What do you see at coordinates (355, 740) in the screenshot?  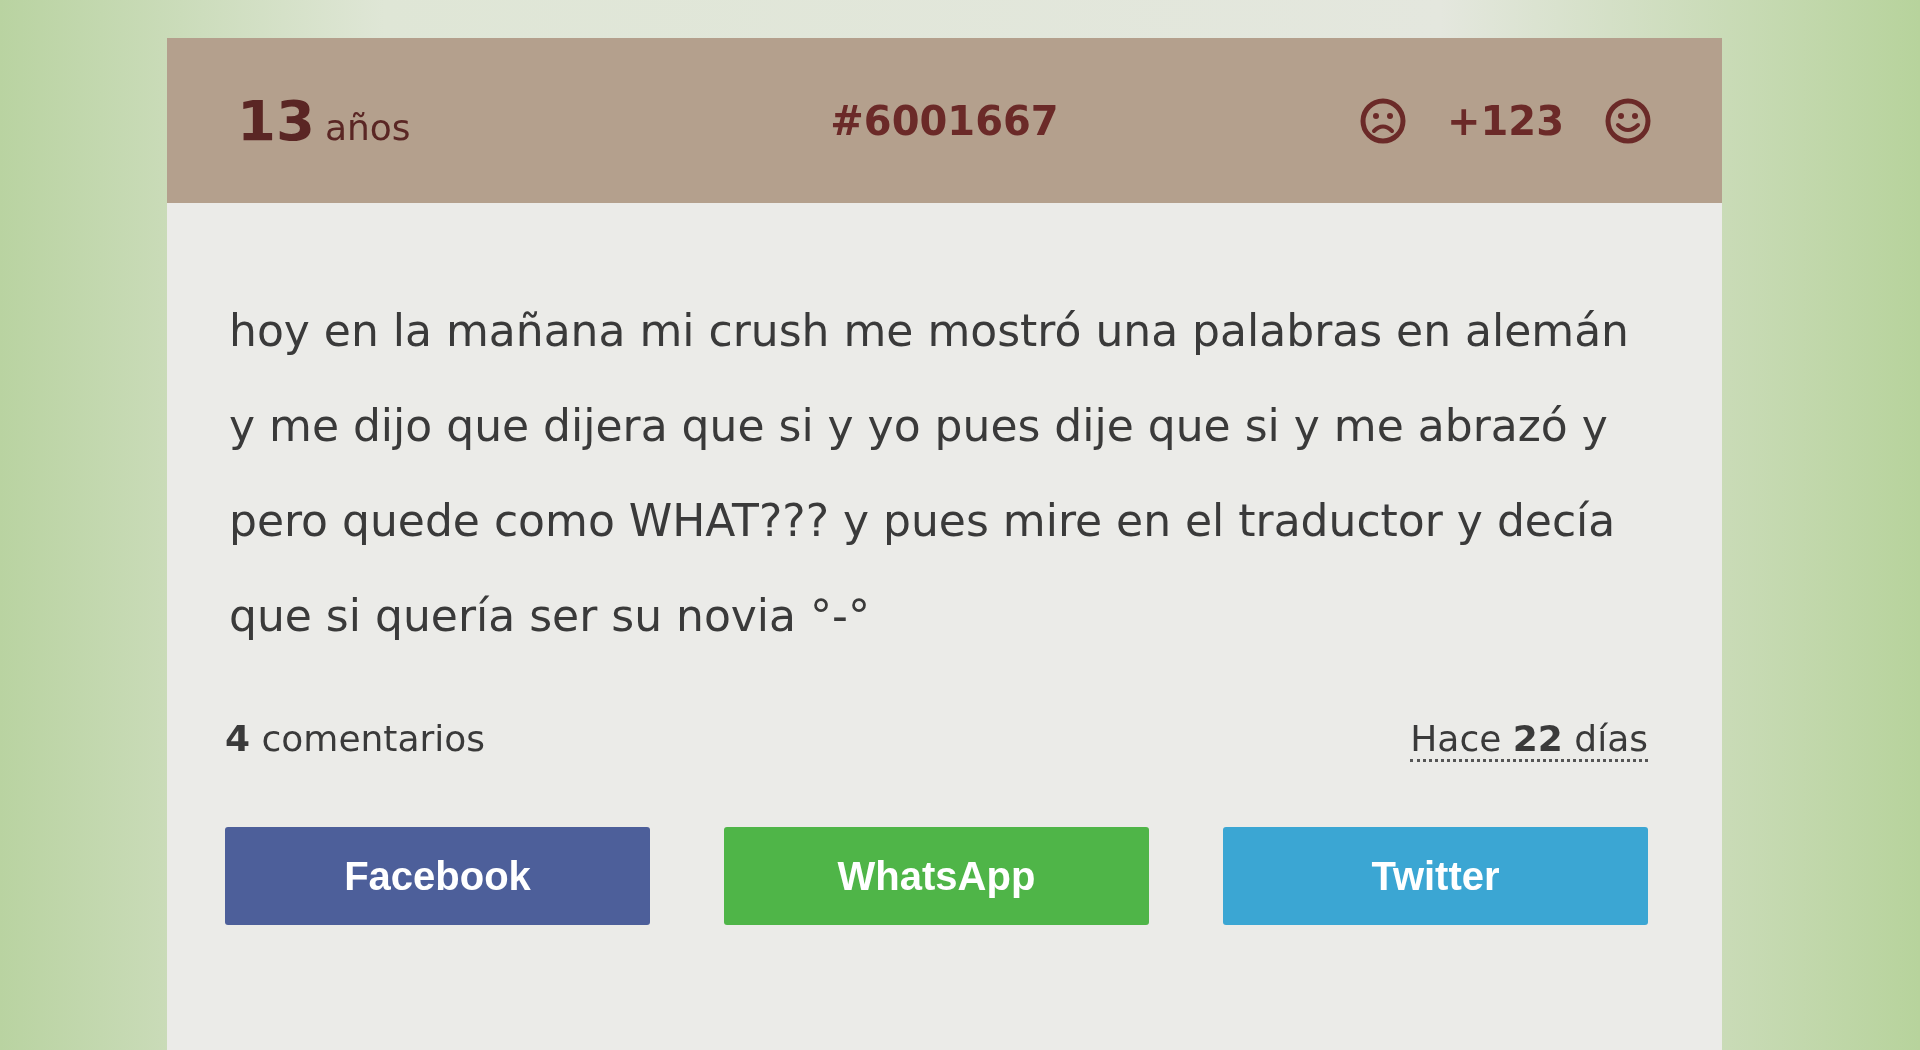 I see `comments-count: 4 comentarios` at bounding box center [355, 740].